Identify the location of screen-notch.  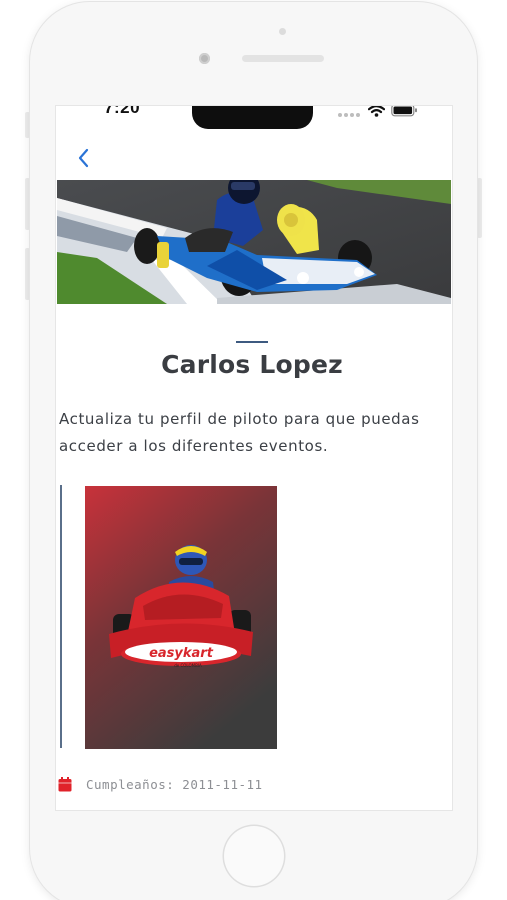
(252, 117).